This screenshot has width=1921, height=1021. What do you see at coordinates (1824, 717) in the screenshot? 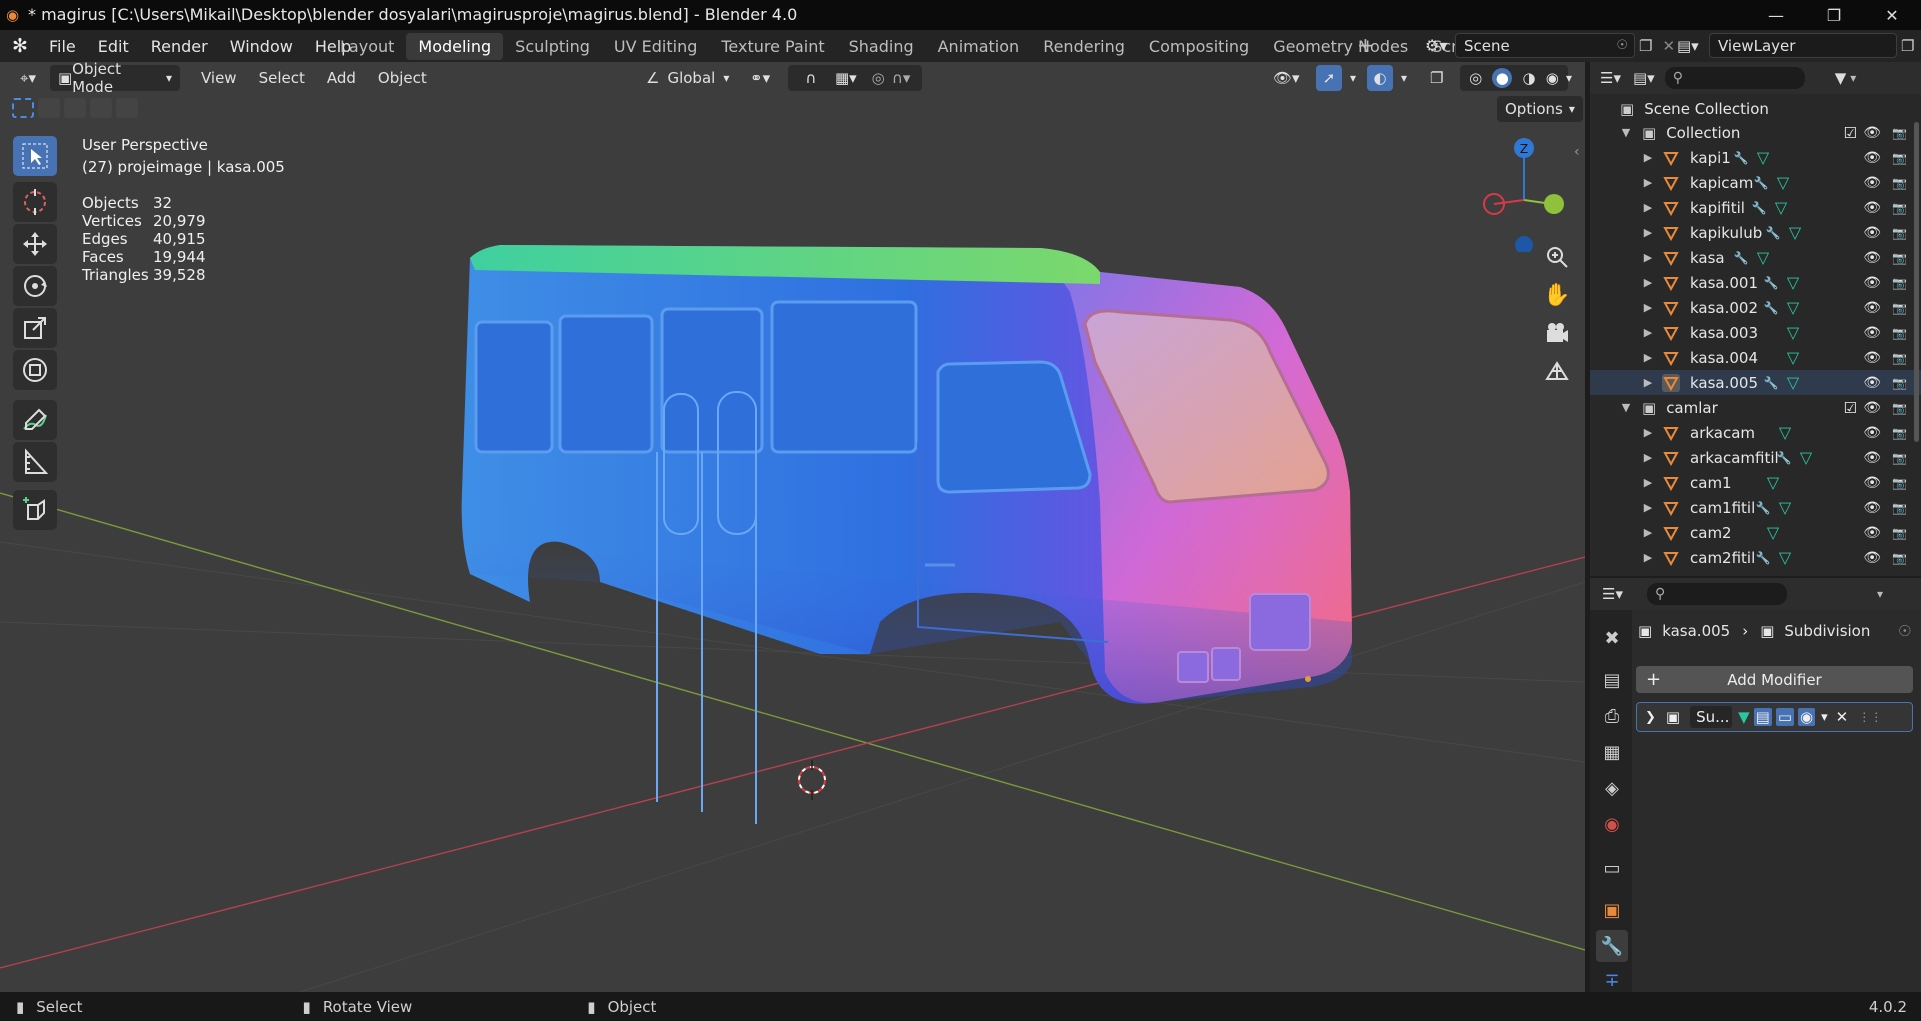
I see `modifier-menu-chevron-icon: ▾` at bounding box center [1824, 717].